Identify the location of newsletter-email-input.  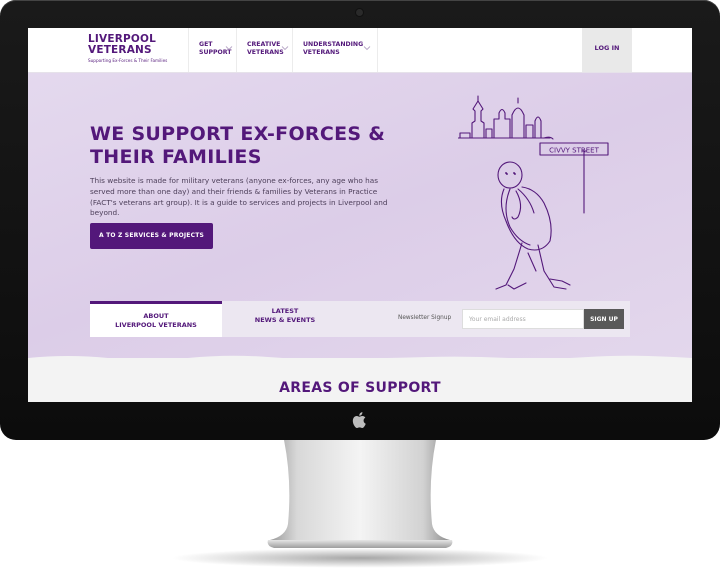
(523, 319).